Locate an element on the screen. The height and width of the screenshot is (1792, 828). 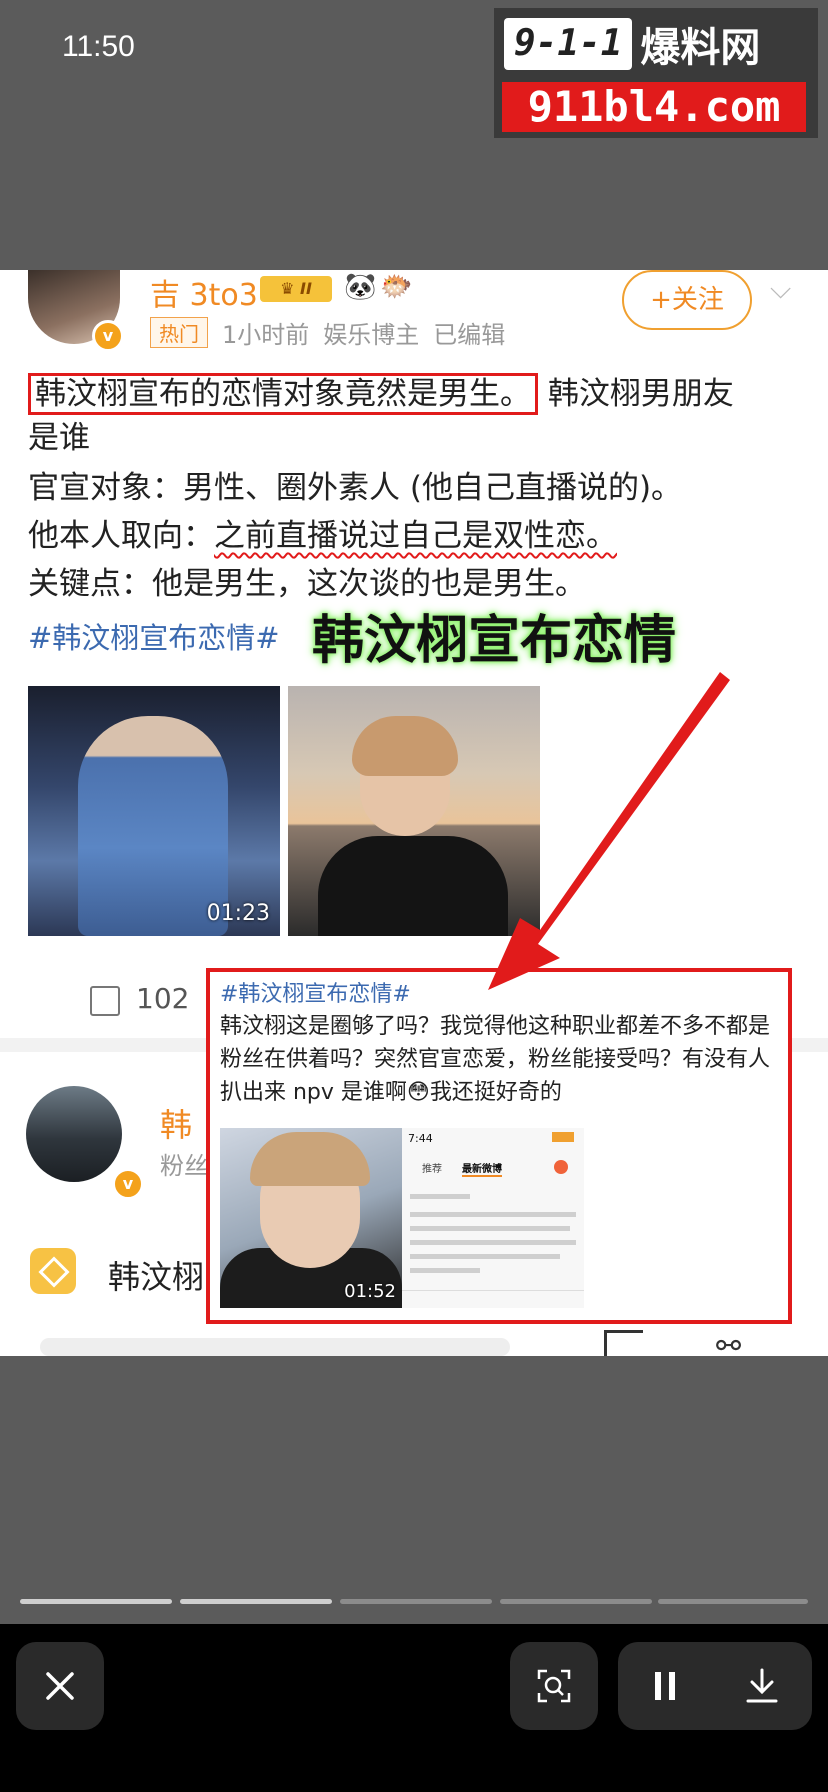
watermark: 9-1-1 爆料网 911bl4.com is located at coordinates (656, 73).